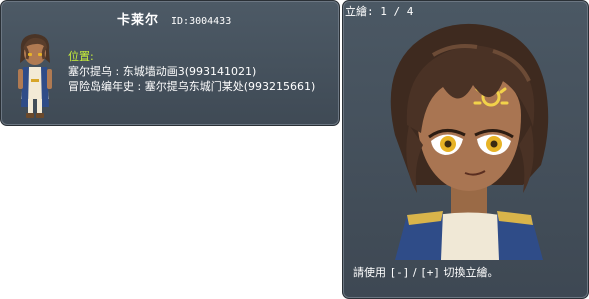 This screenshot has width=589, height=299. Describe the element at coordinates (81, 56) in the screenshot. I see `location-label: 位置:` at that location.